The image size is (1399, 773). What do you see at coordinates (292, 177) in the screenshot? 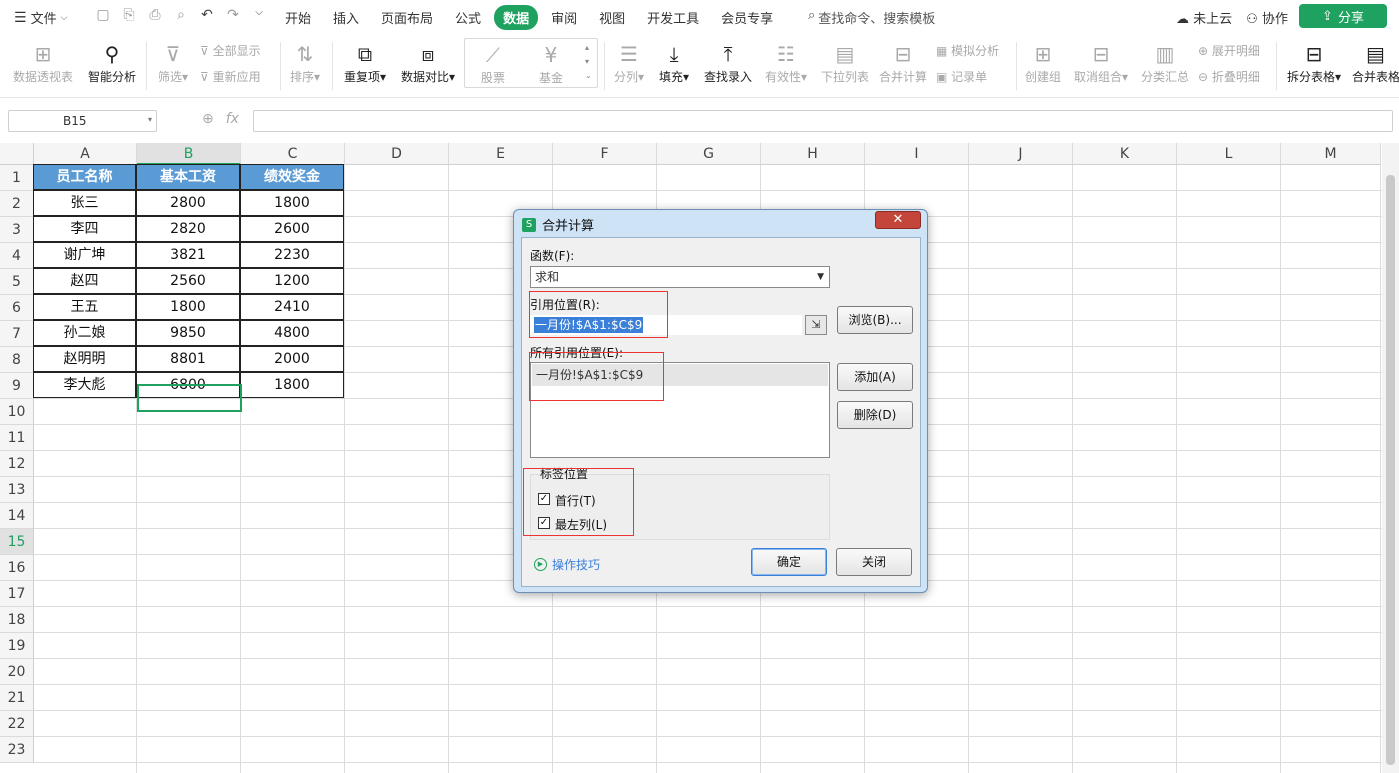
I see `table-header-cell: 绩效奖金` at bounding box center [292, 177].